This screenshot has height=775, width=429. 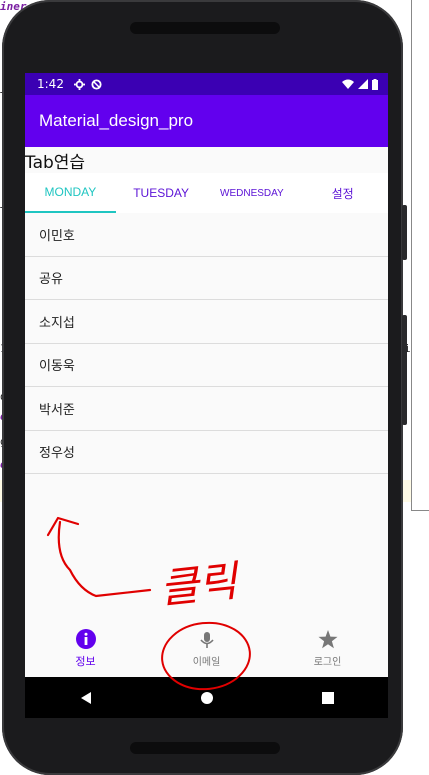 What do you see at coordinates (206, 322) in the screenshot?
I see `list-item: 소지섭` at bounding box center [206, 322].